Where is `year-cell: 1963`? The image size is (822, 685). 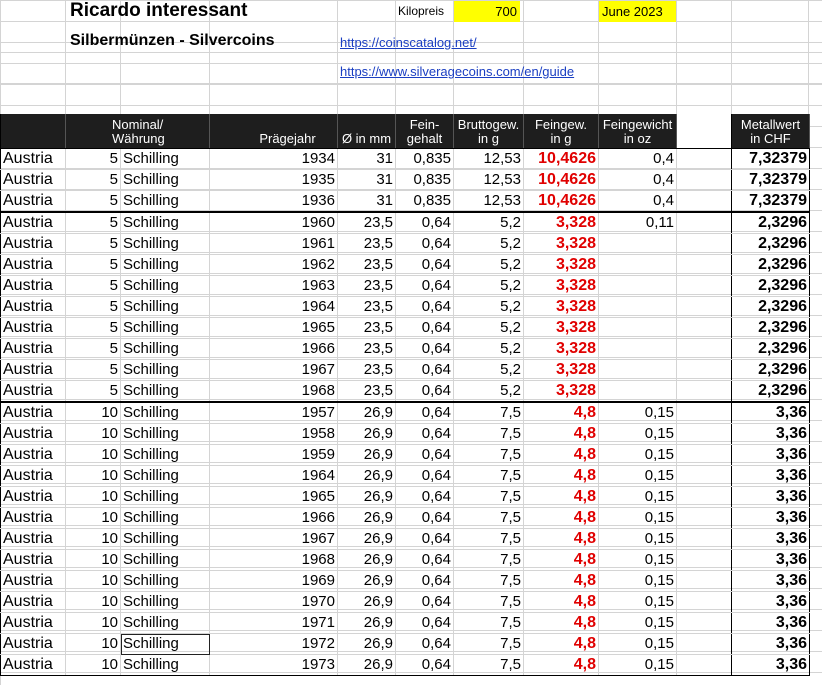
year-cell: 1963 is located at coordinates (273, 286).